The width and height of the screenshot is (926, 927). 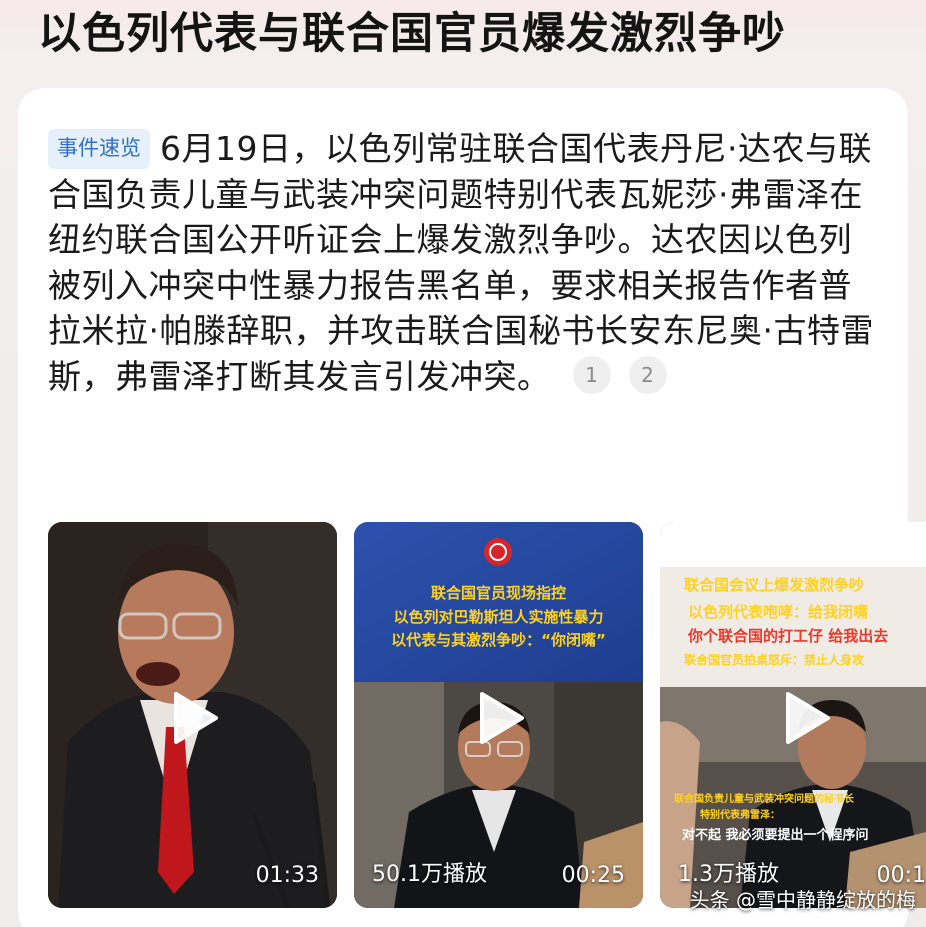 What do you see at coordinates (593, 875) in the screenshot?
I see `video-duration-2: 00:25` at bounding box center [593, 875].